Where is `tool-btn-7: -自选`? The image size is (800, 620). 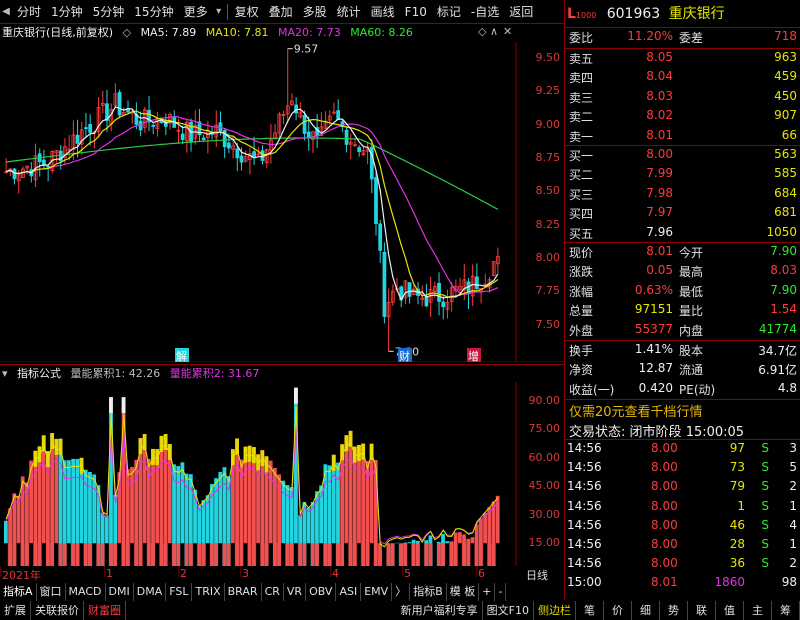
tool-btn-7: -自选 is located at coordinates (485, 12).